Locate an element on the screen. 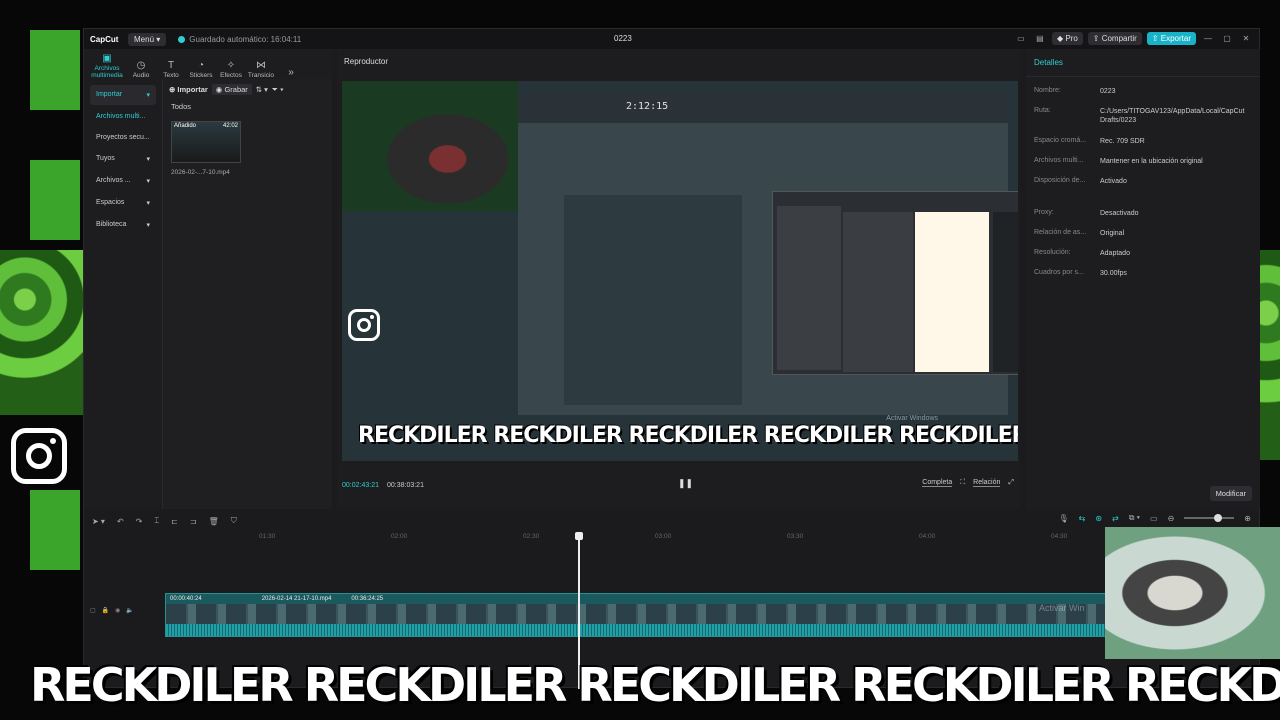 The width and height of the screenshot is (1280, 720). cover-icon: ▢ is located at coordinates (93, 610).